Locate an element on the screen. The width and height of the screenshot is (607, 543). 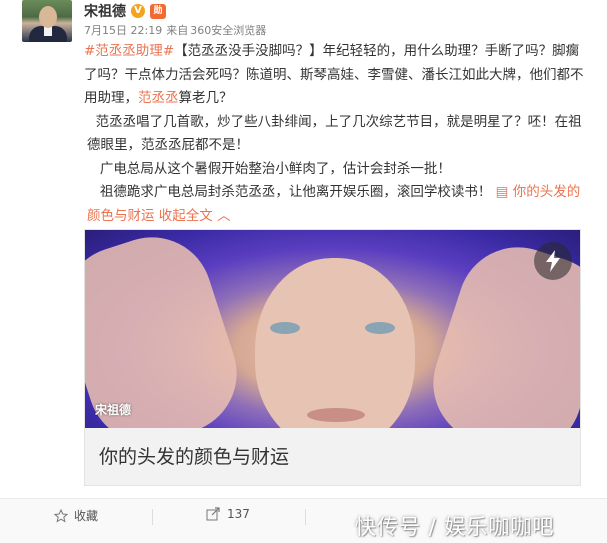
collapse-link: 收起全文 is located at coordinates (186, 216).